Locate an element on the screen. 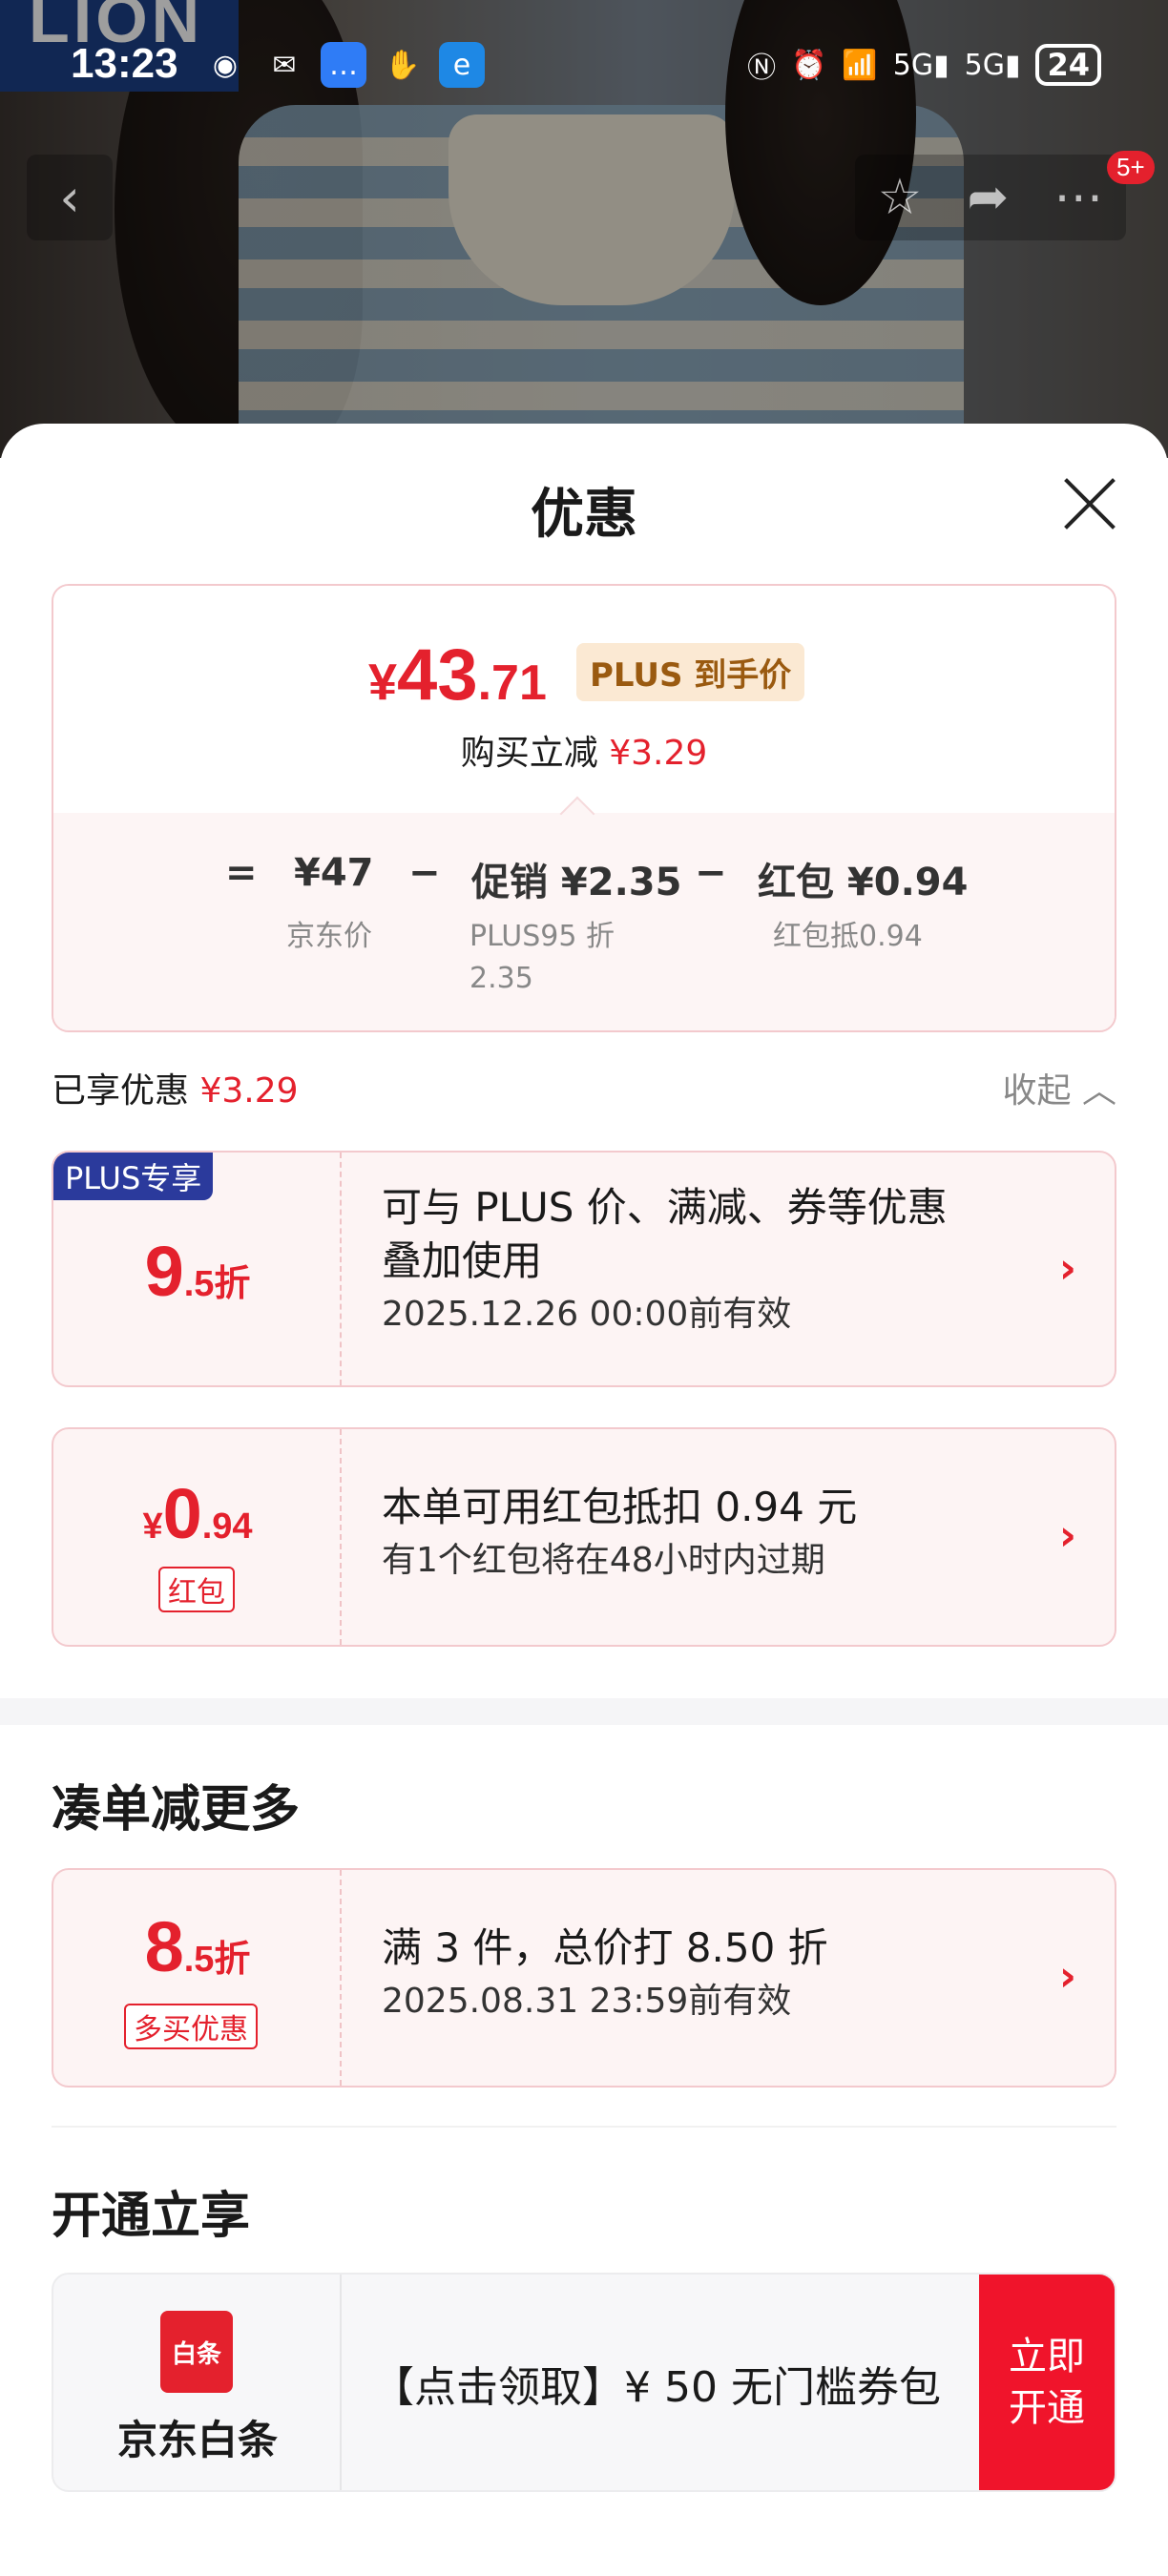 The height and width of the screenshot is (2576, 1168). multi-buy-desc: 满 3 件，总价打 8.50 折 2025.08.31 23:59前有效 is located at coordinates (605, 1975).